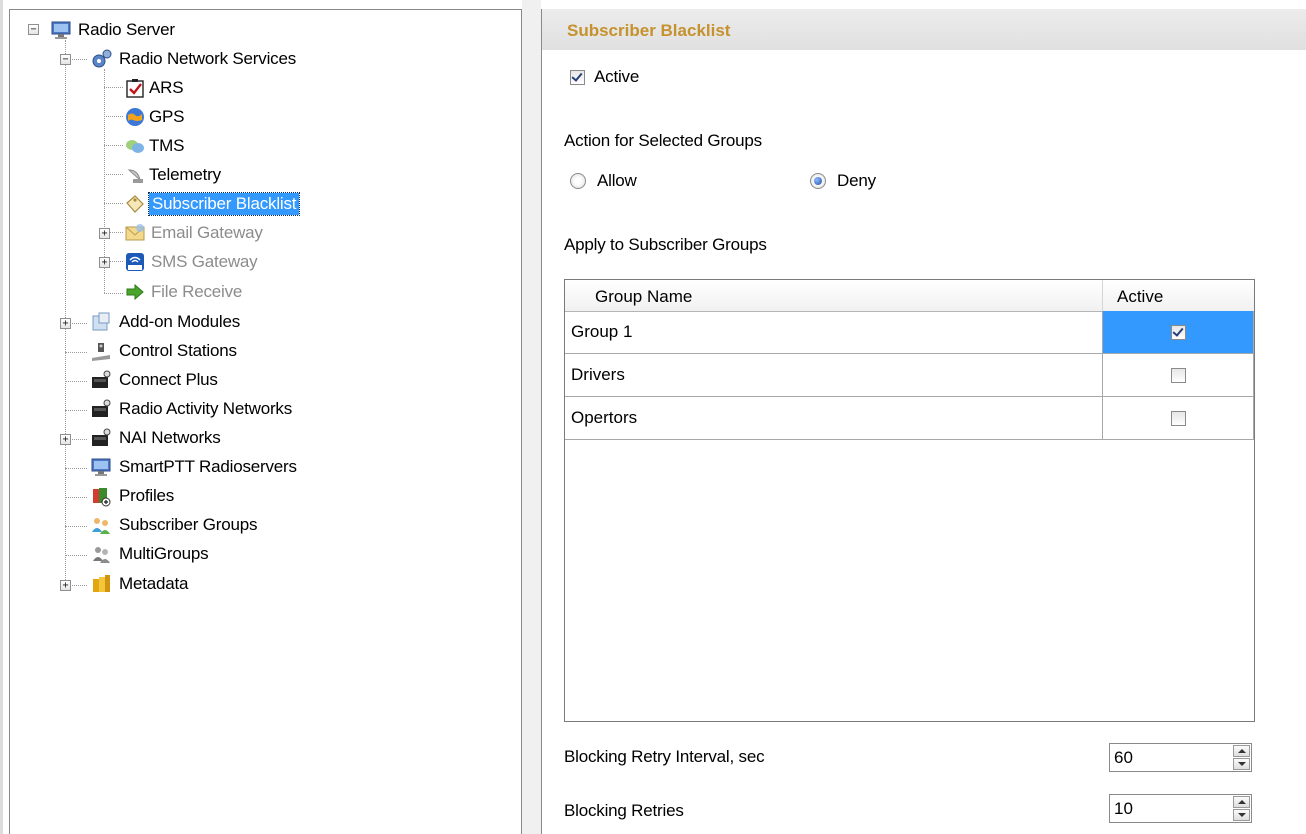 This screenshot has height=834, width=1306. I want to click on tree-label: Subscriber Groups, so click(188, 524).